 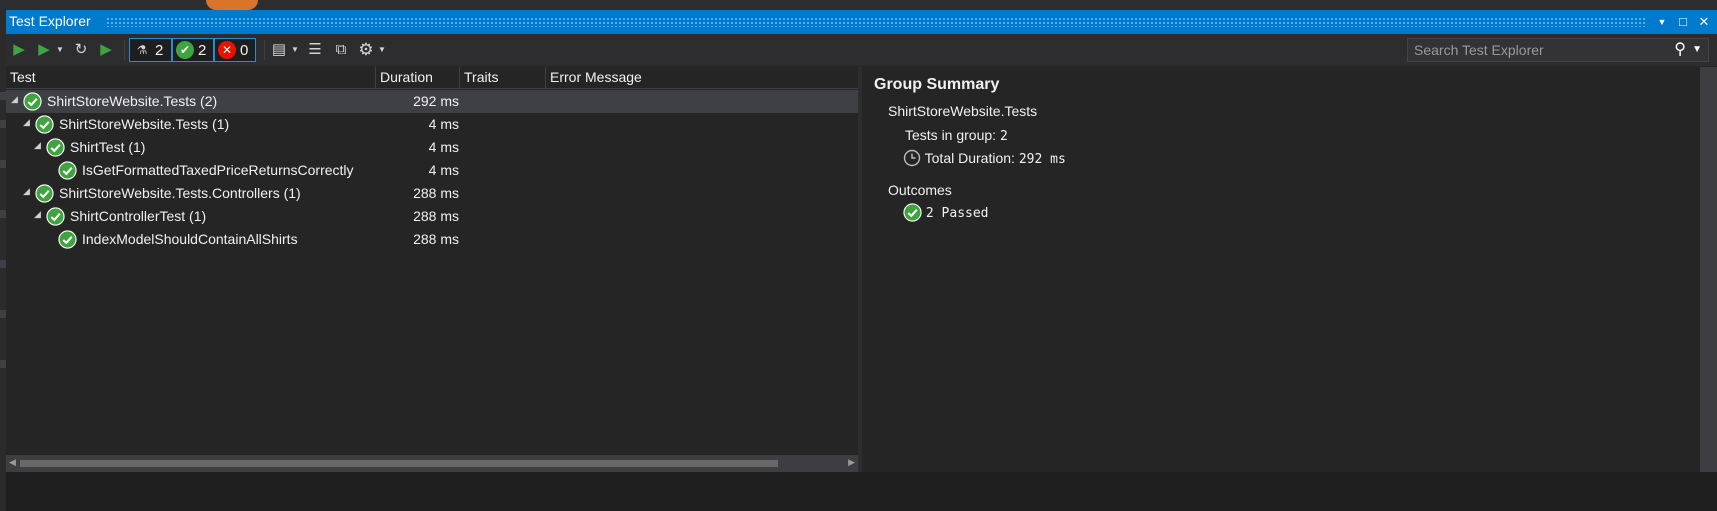 I want to click on column-traits: Traits, so click(x=503, y=77).